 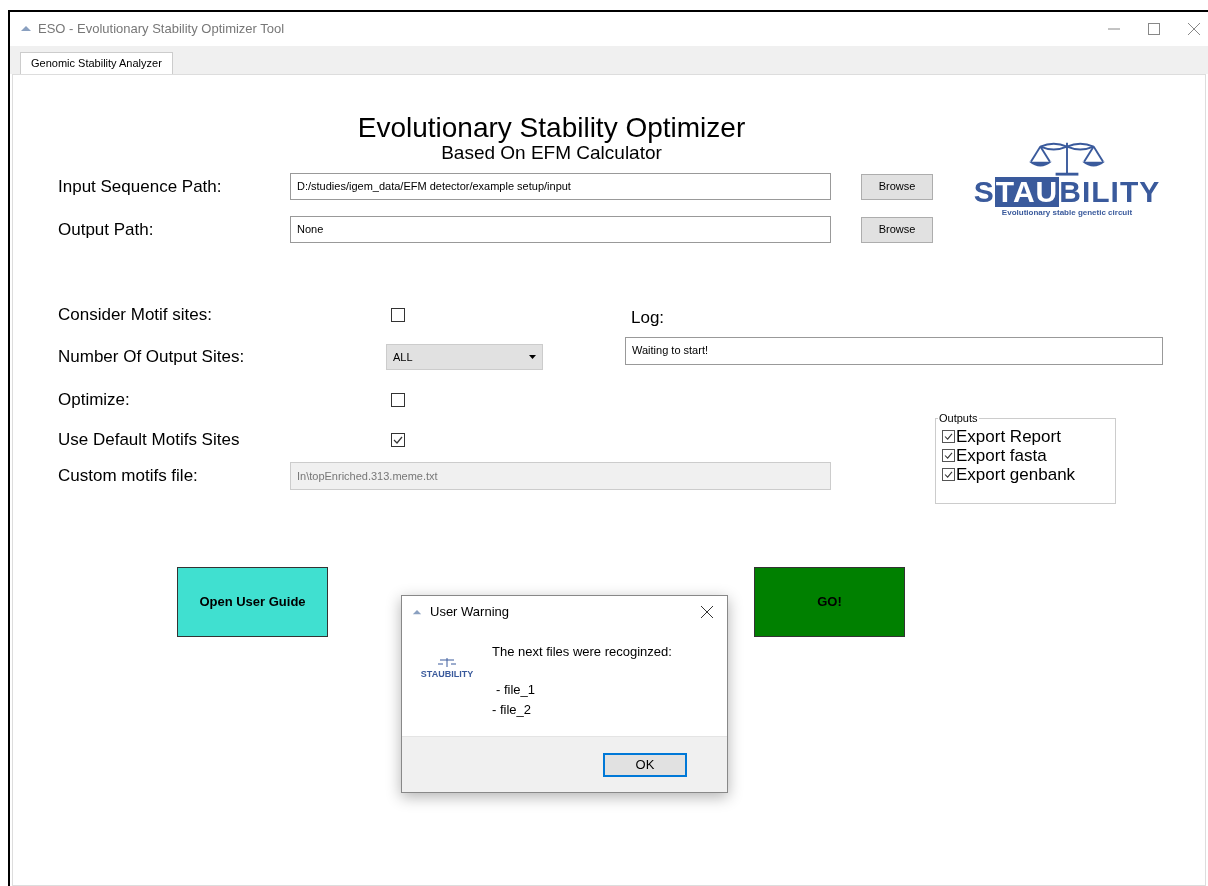 I want to click on path-field: D:/studies/igem_data/EFM detector/example setup/input, so click(x=560, y=186).